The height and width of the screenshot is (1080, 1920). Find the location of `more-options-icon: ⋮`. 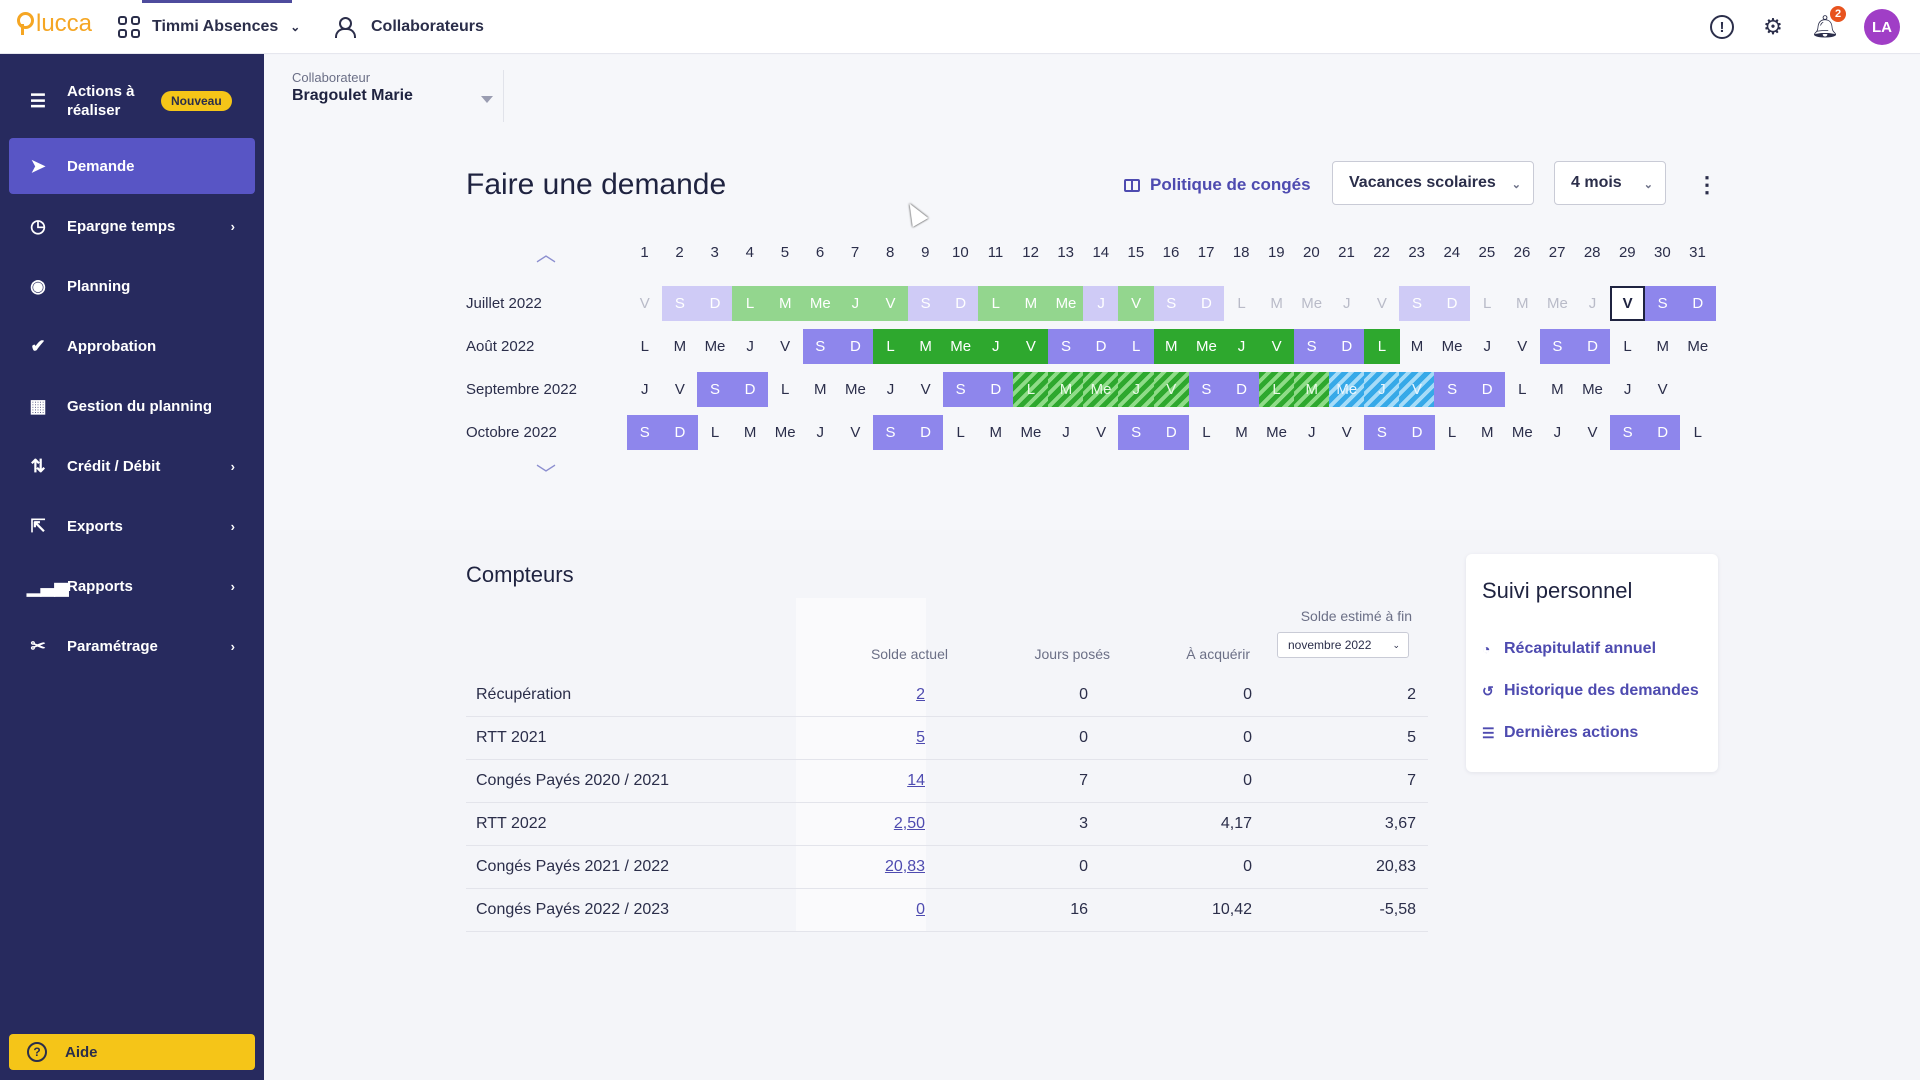

more-options-icon: ⋮ is located at coordinates (1707, 185).